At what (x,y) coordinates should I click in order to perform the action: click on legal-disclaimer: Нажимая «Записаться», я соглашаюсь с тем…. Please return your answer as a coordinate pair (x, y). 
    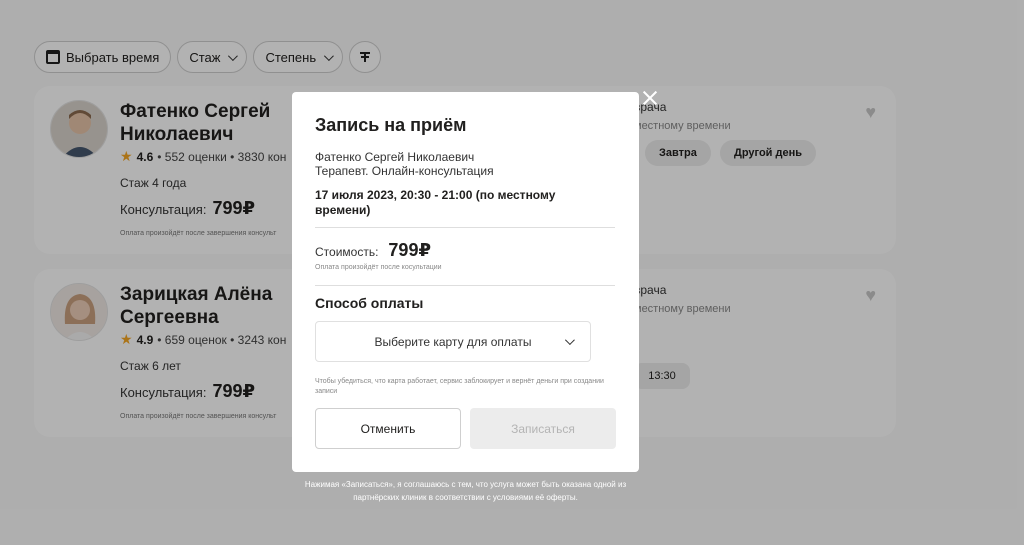
    Looking at the image, I should click on (465, 491).